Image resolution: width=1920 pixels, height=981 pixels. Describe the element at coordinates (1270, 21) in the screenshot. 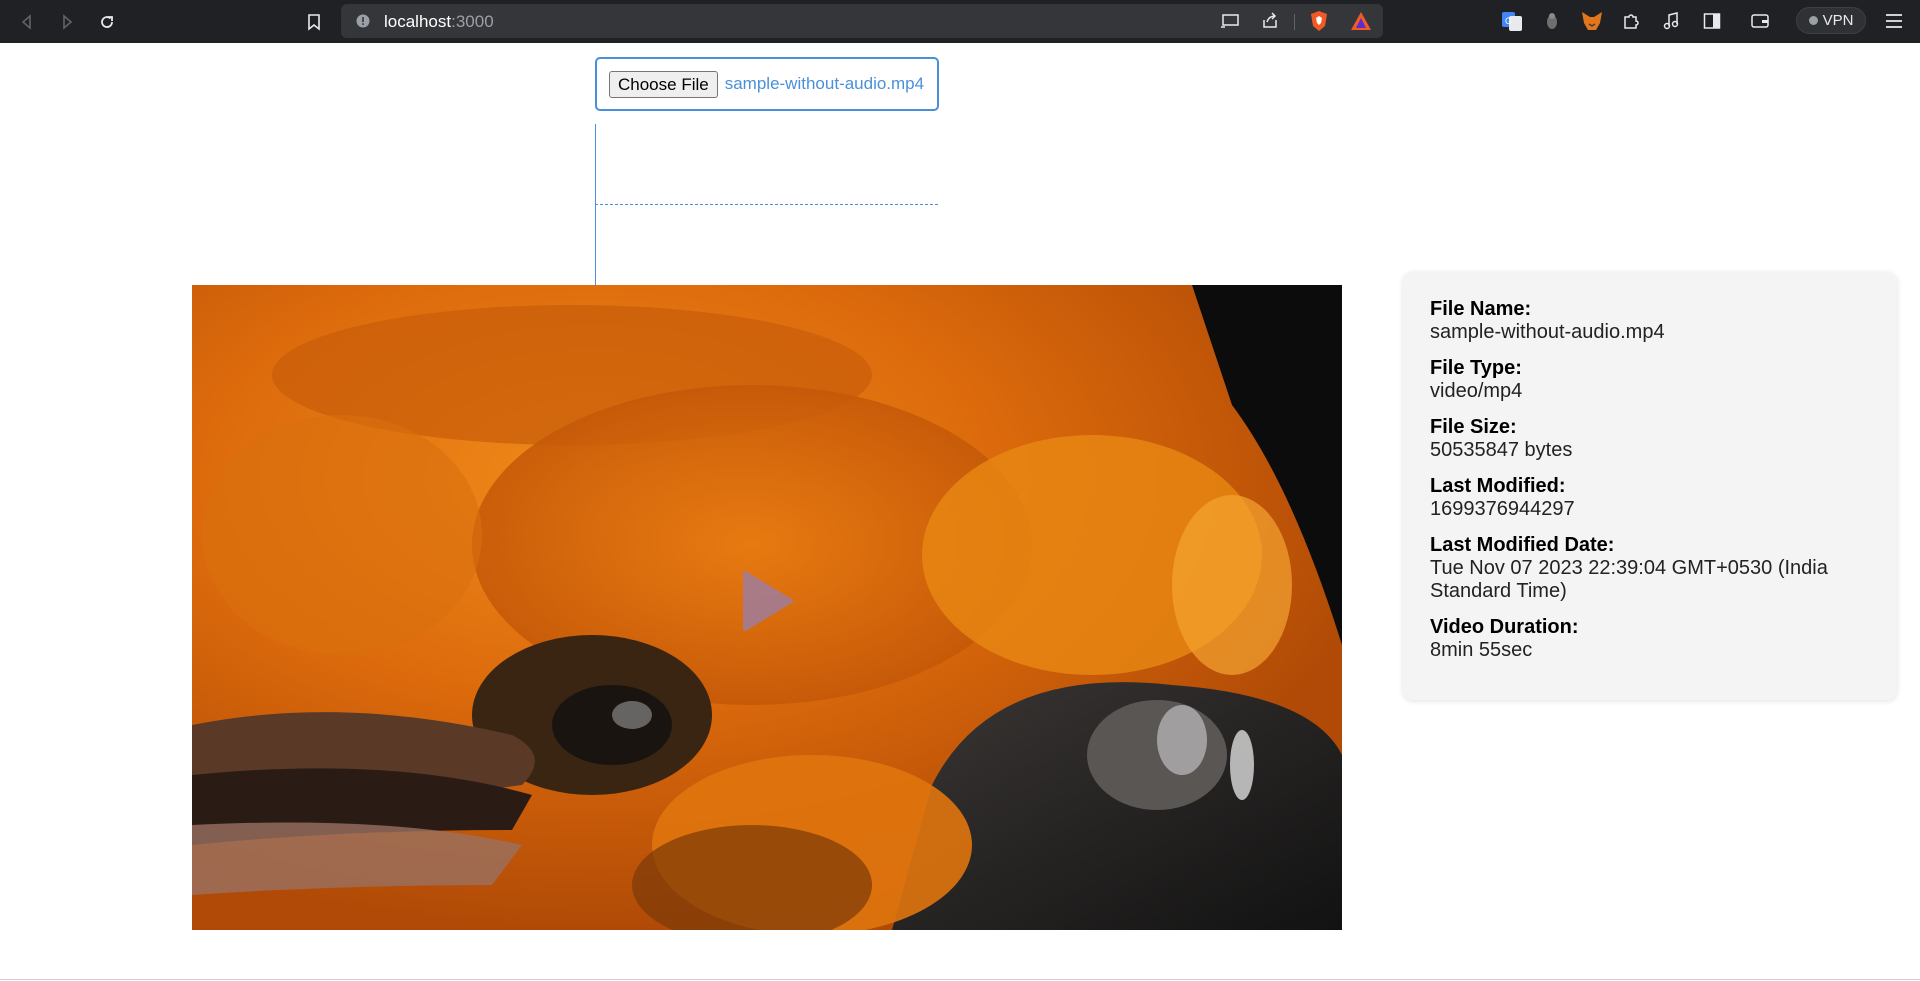

I see `share-icon` at that location.